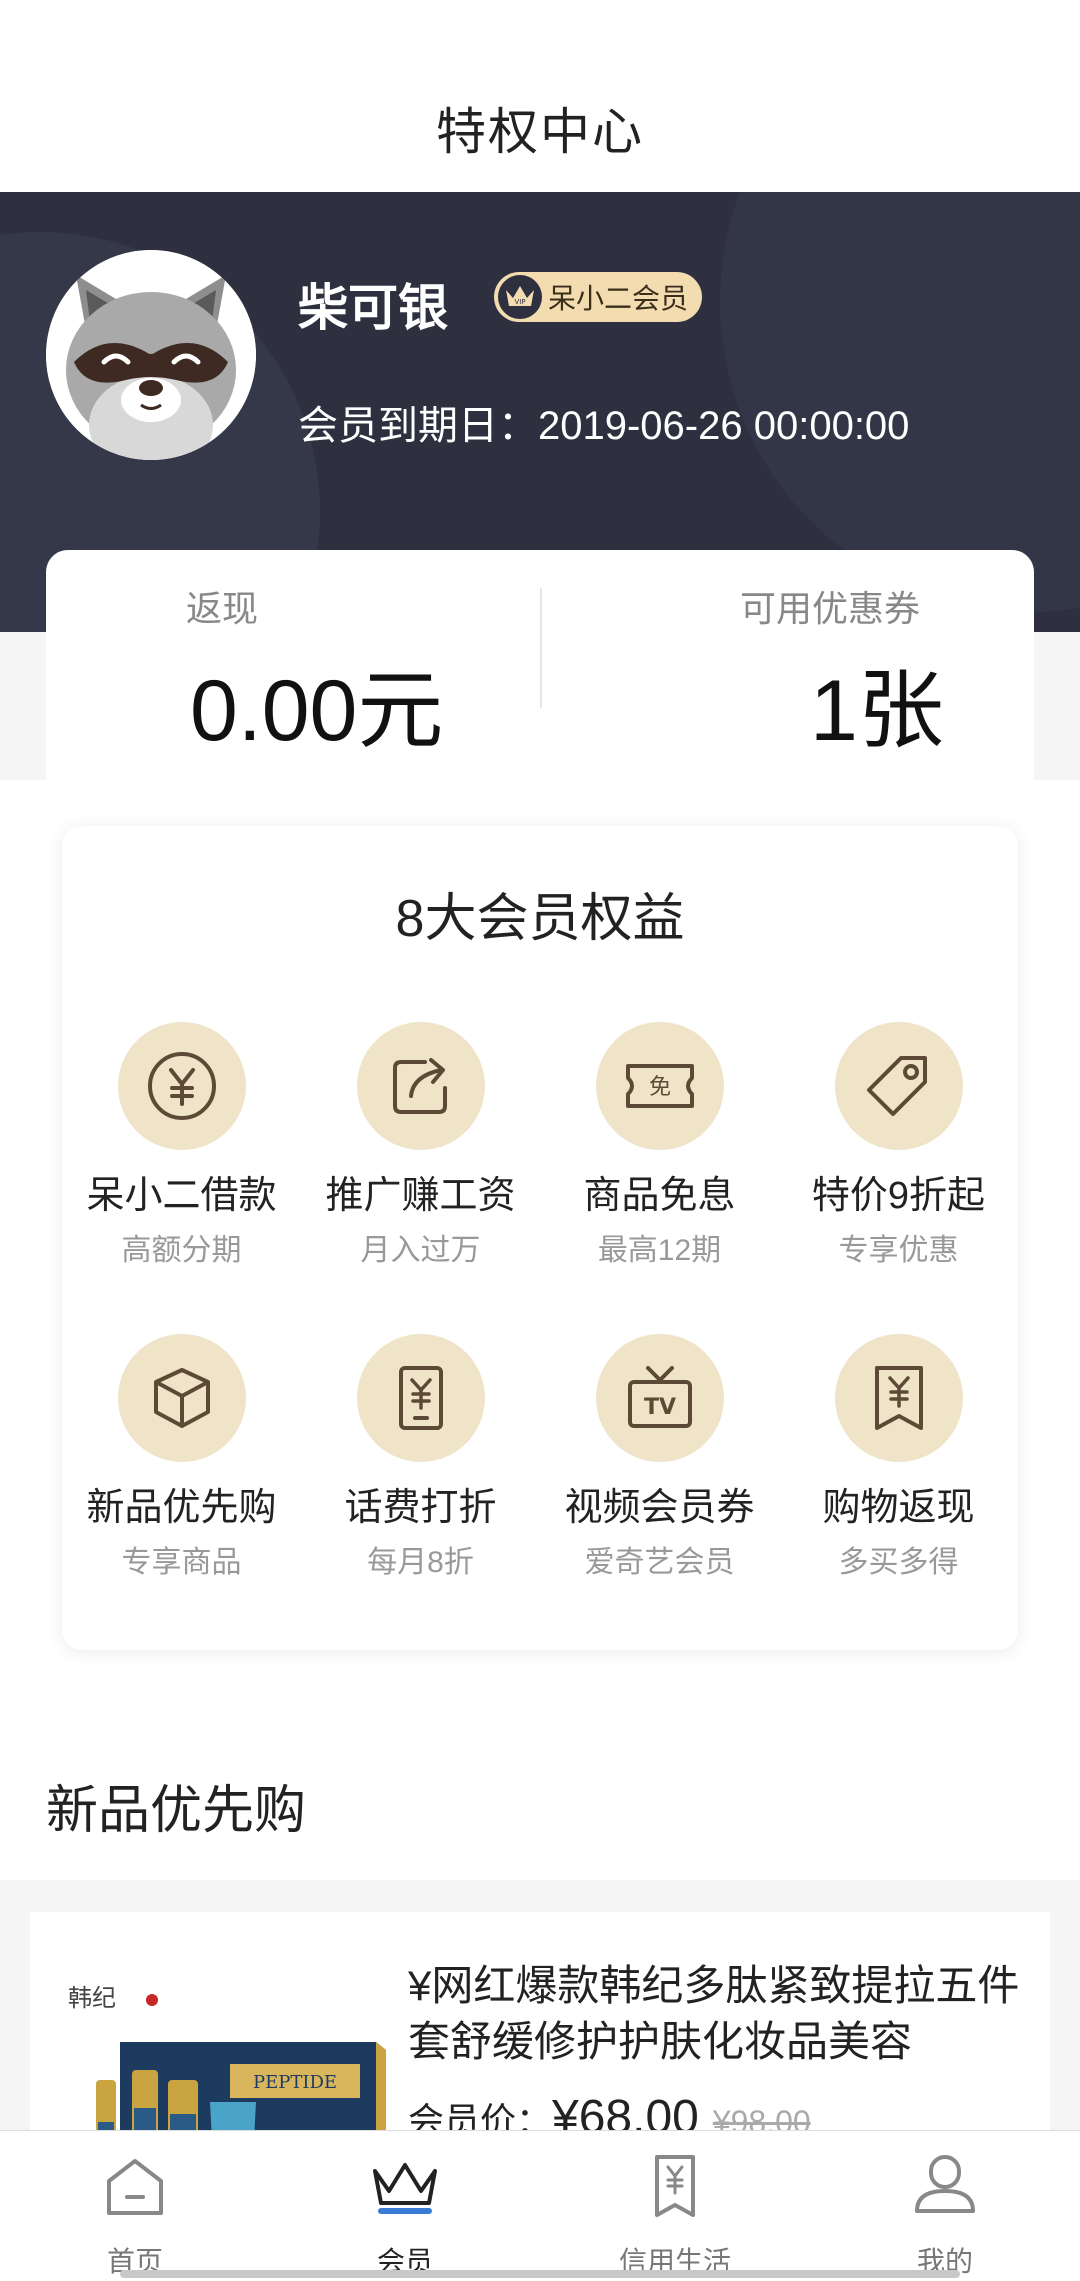 This screenshot has height=2281, width=1080. What do you see at coordinates (420, 1196) in the screenshot?
I see `benefit-name: 推广赚工资` at bounding box center [420, 1196].